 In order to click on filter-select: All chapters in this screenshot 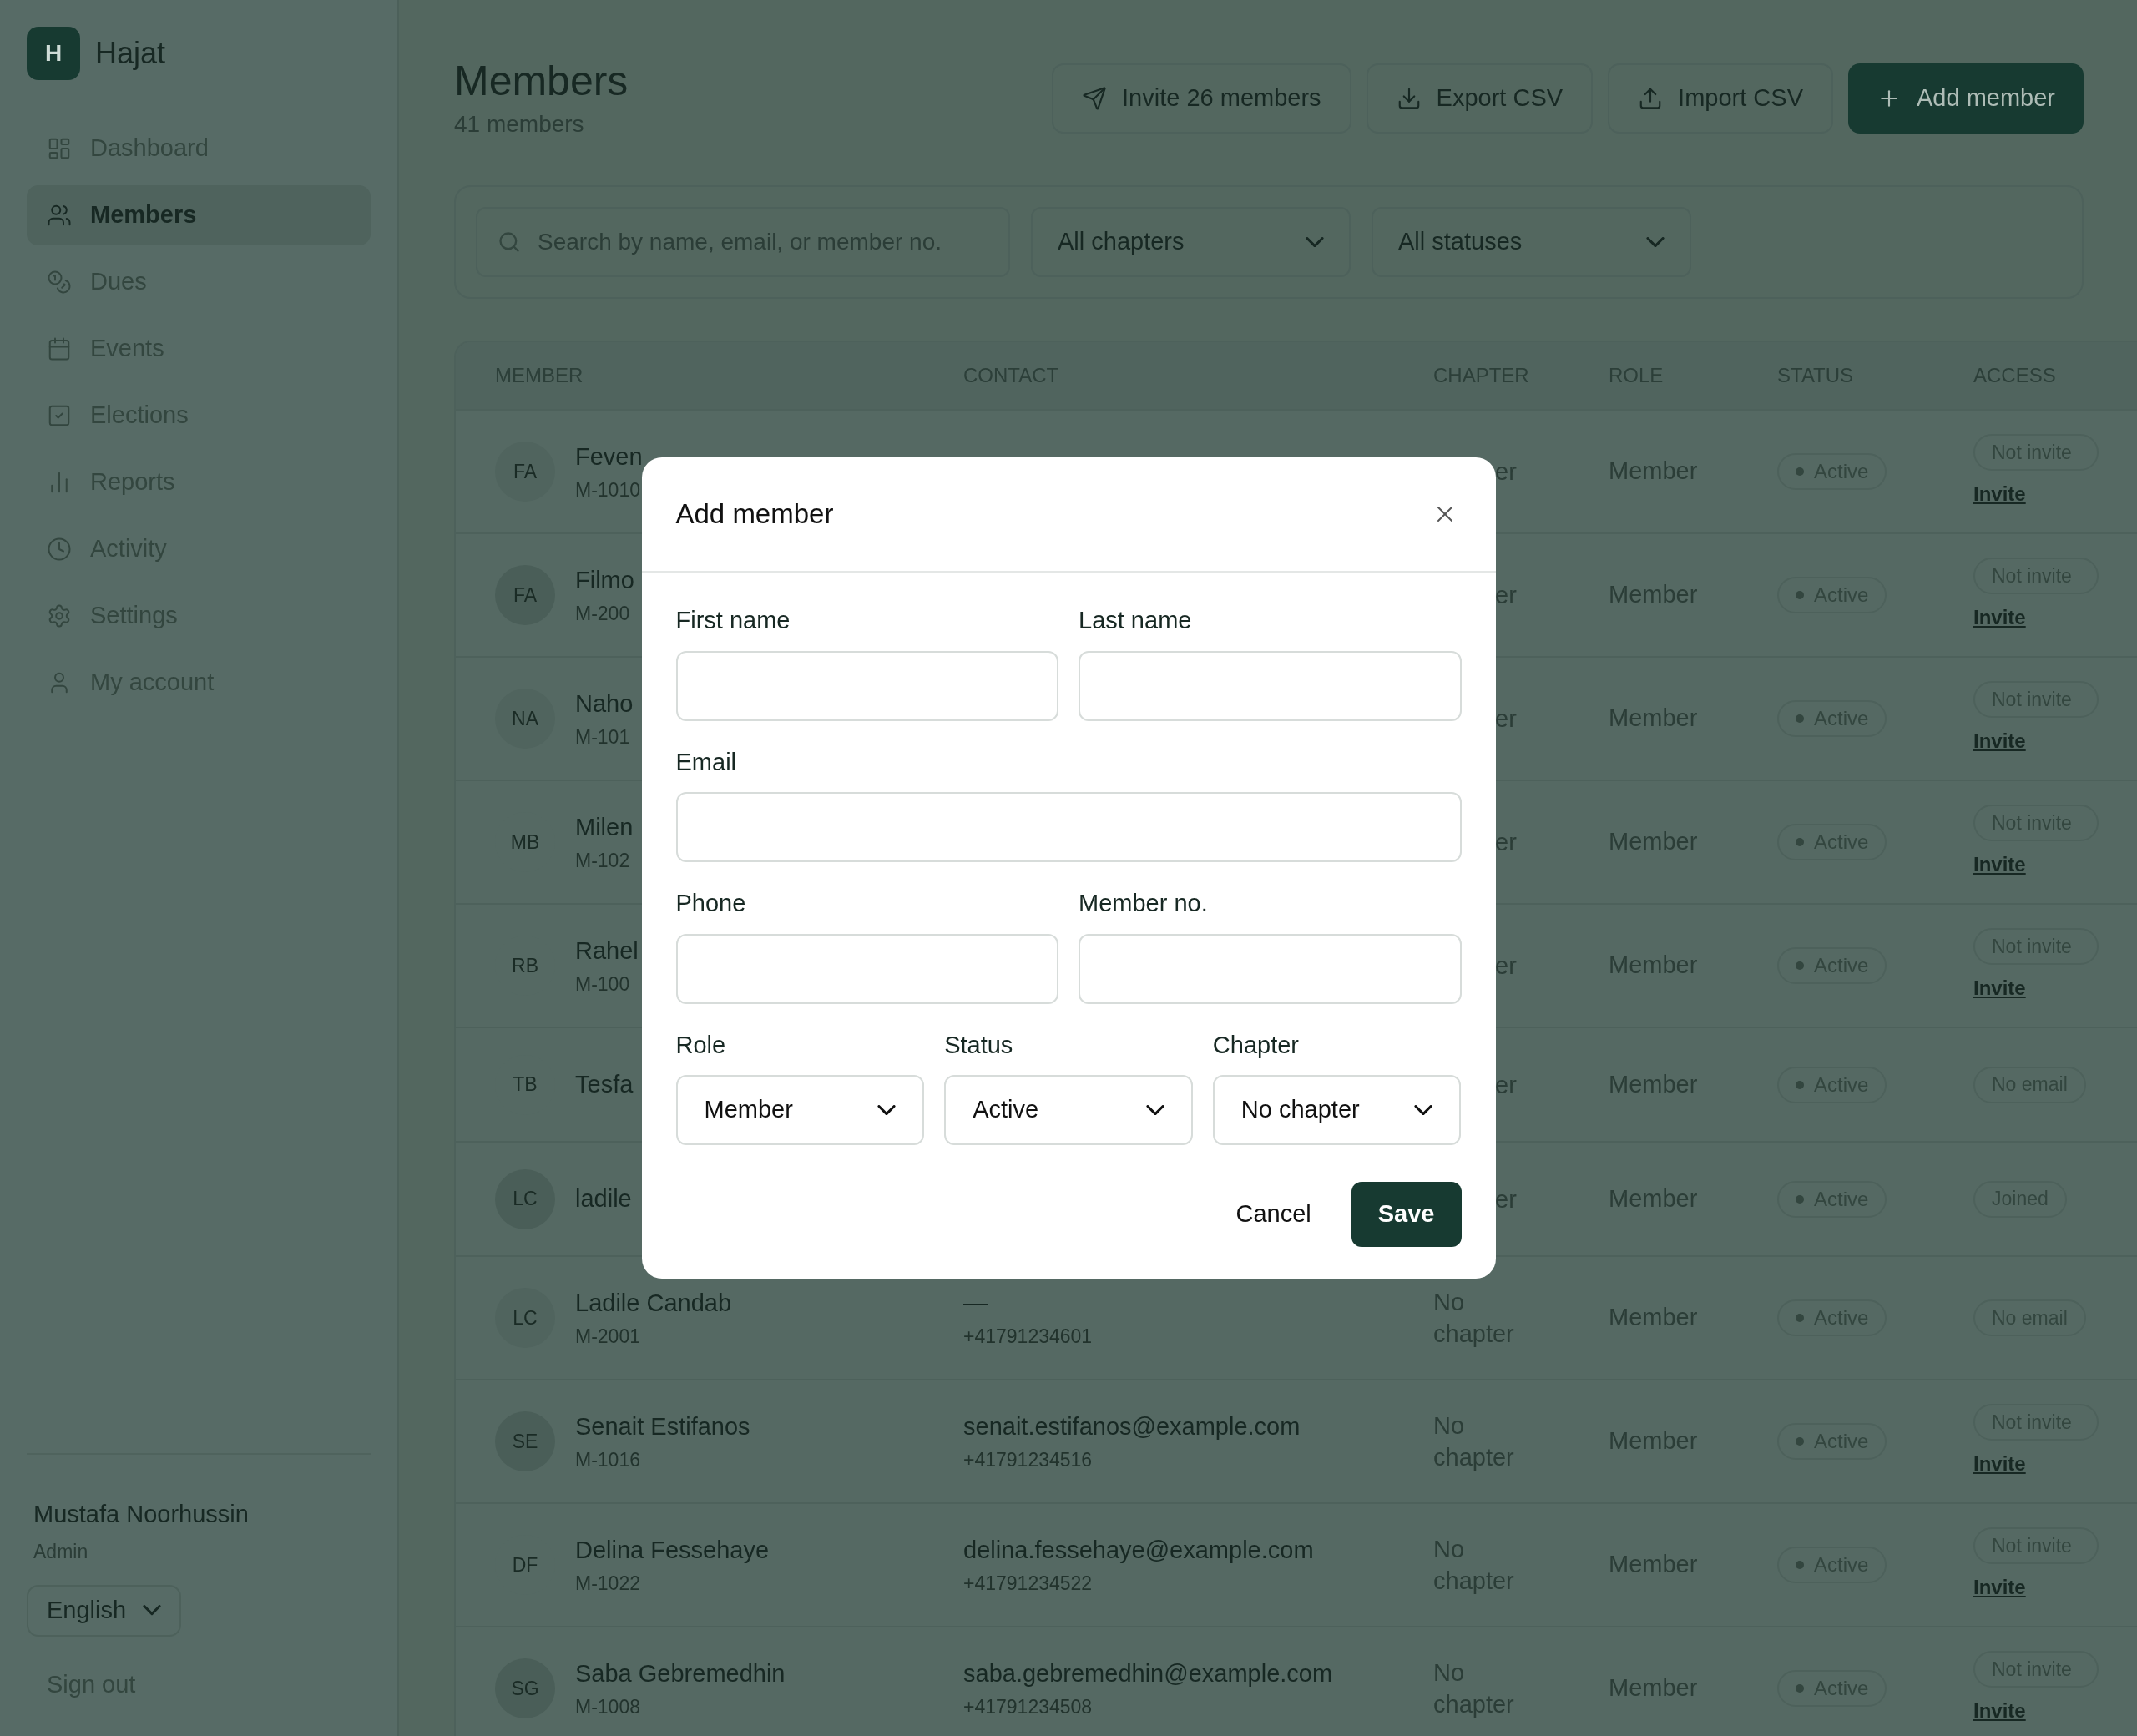, I will do `click(1191, 242)`.